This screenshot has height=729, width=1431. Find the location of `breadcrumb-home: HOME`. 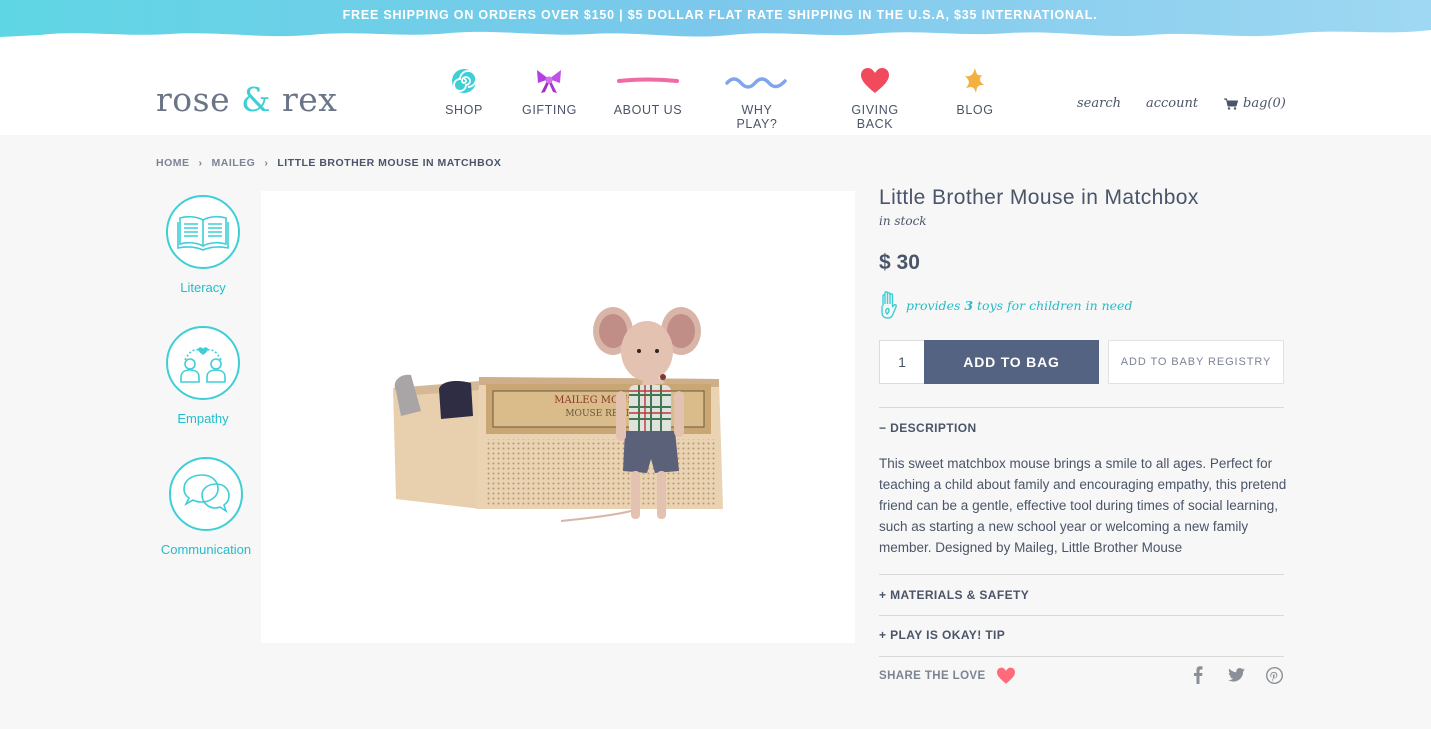

breadcrumb-home: HOME is located at coordinates (173, 163).